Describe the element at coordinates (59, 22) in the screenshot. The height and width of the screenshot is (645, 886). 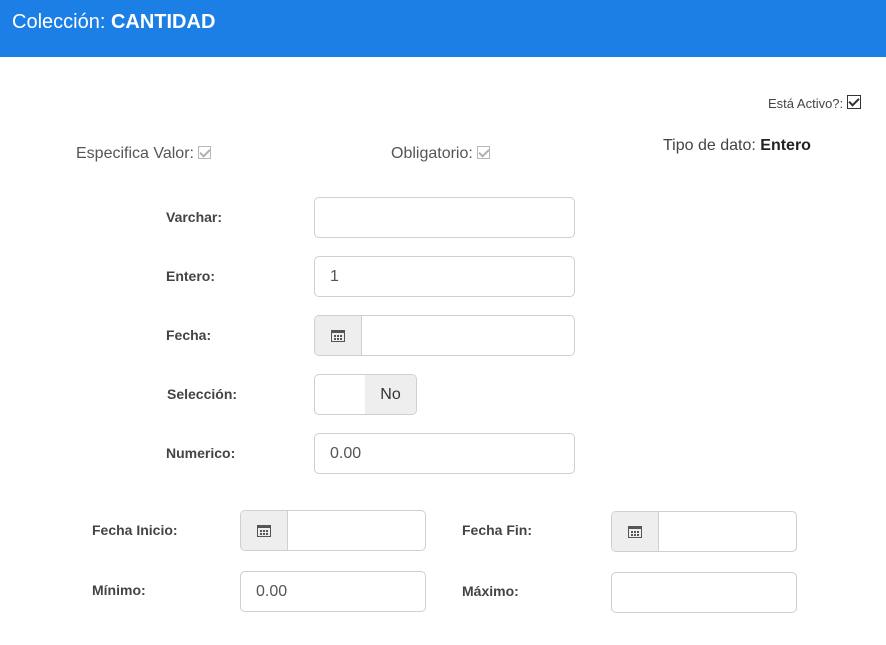
I see `header-prefix: Colección:` at that location.